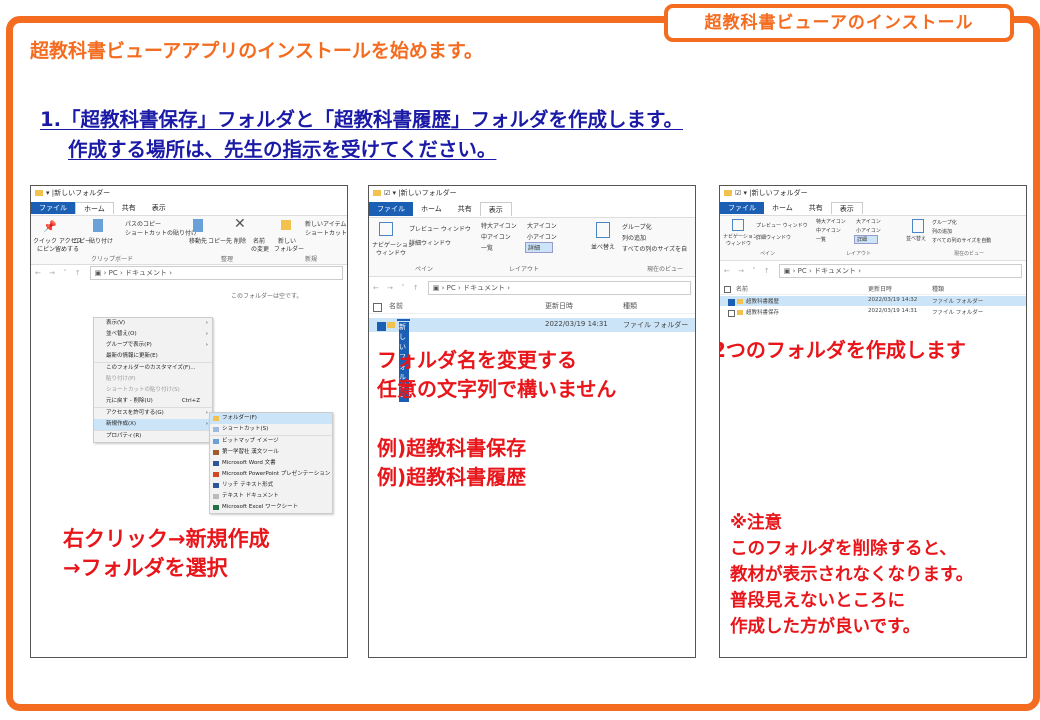 This screenshot has height=720, width=1040. What do you see at coordinates (271, 507) in the screenshot?
I see `submenu-item: Microsoft Excel ワークシート` at bounding box center [271, 507].